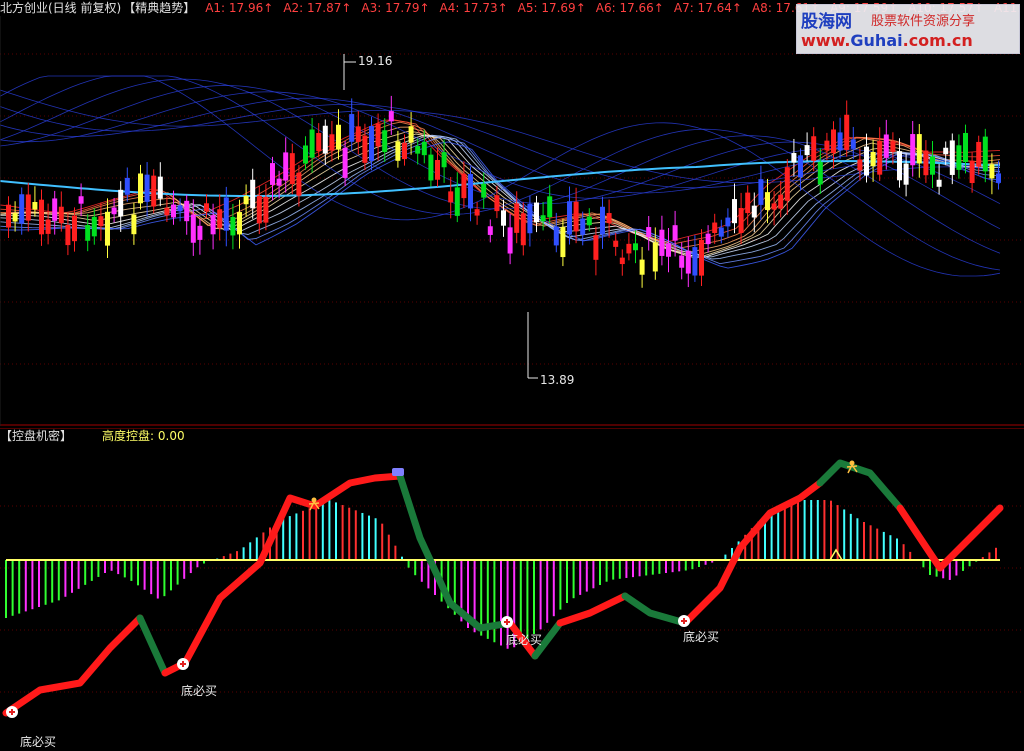  What do you see at coordinates (239, 8) in the screenshot?
I see `ma-value-1: A1: 17.96↑` at bounding box center [239, 8].